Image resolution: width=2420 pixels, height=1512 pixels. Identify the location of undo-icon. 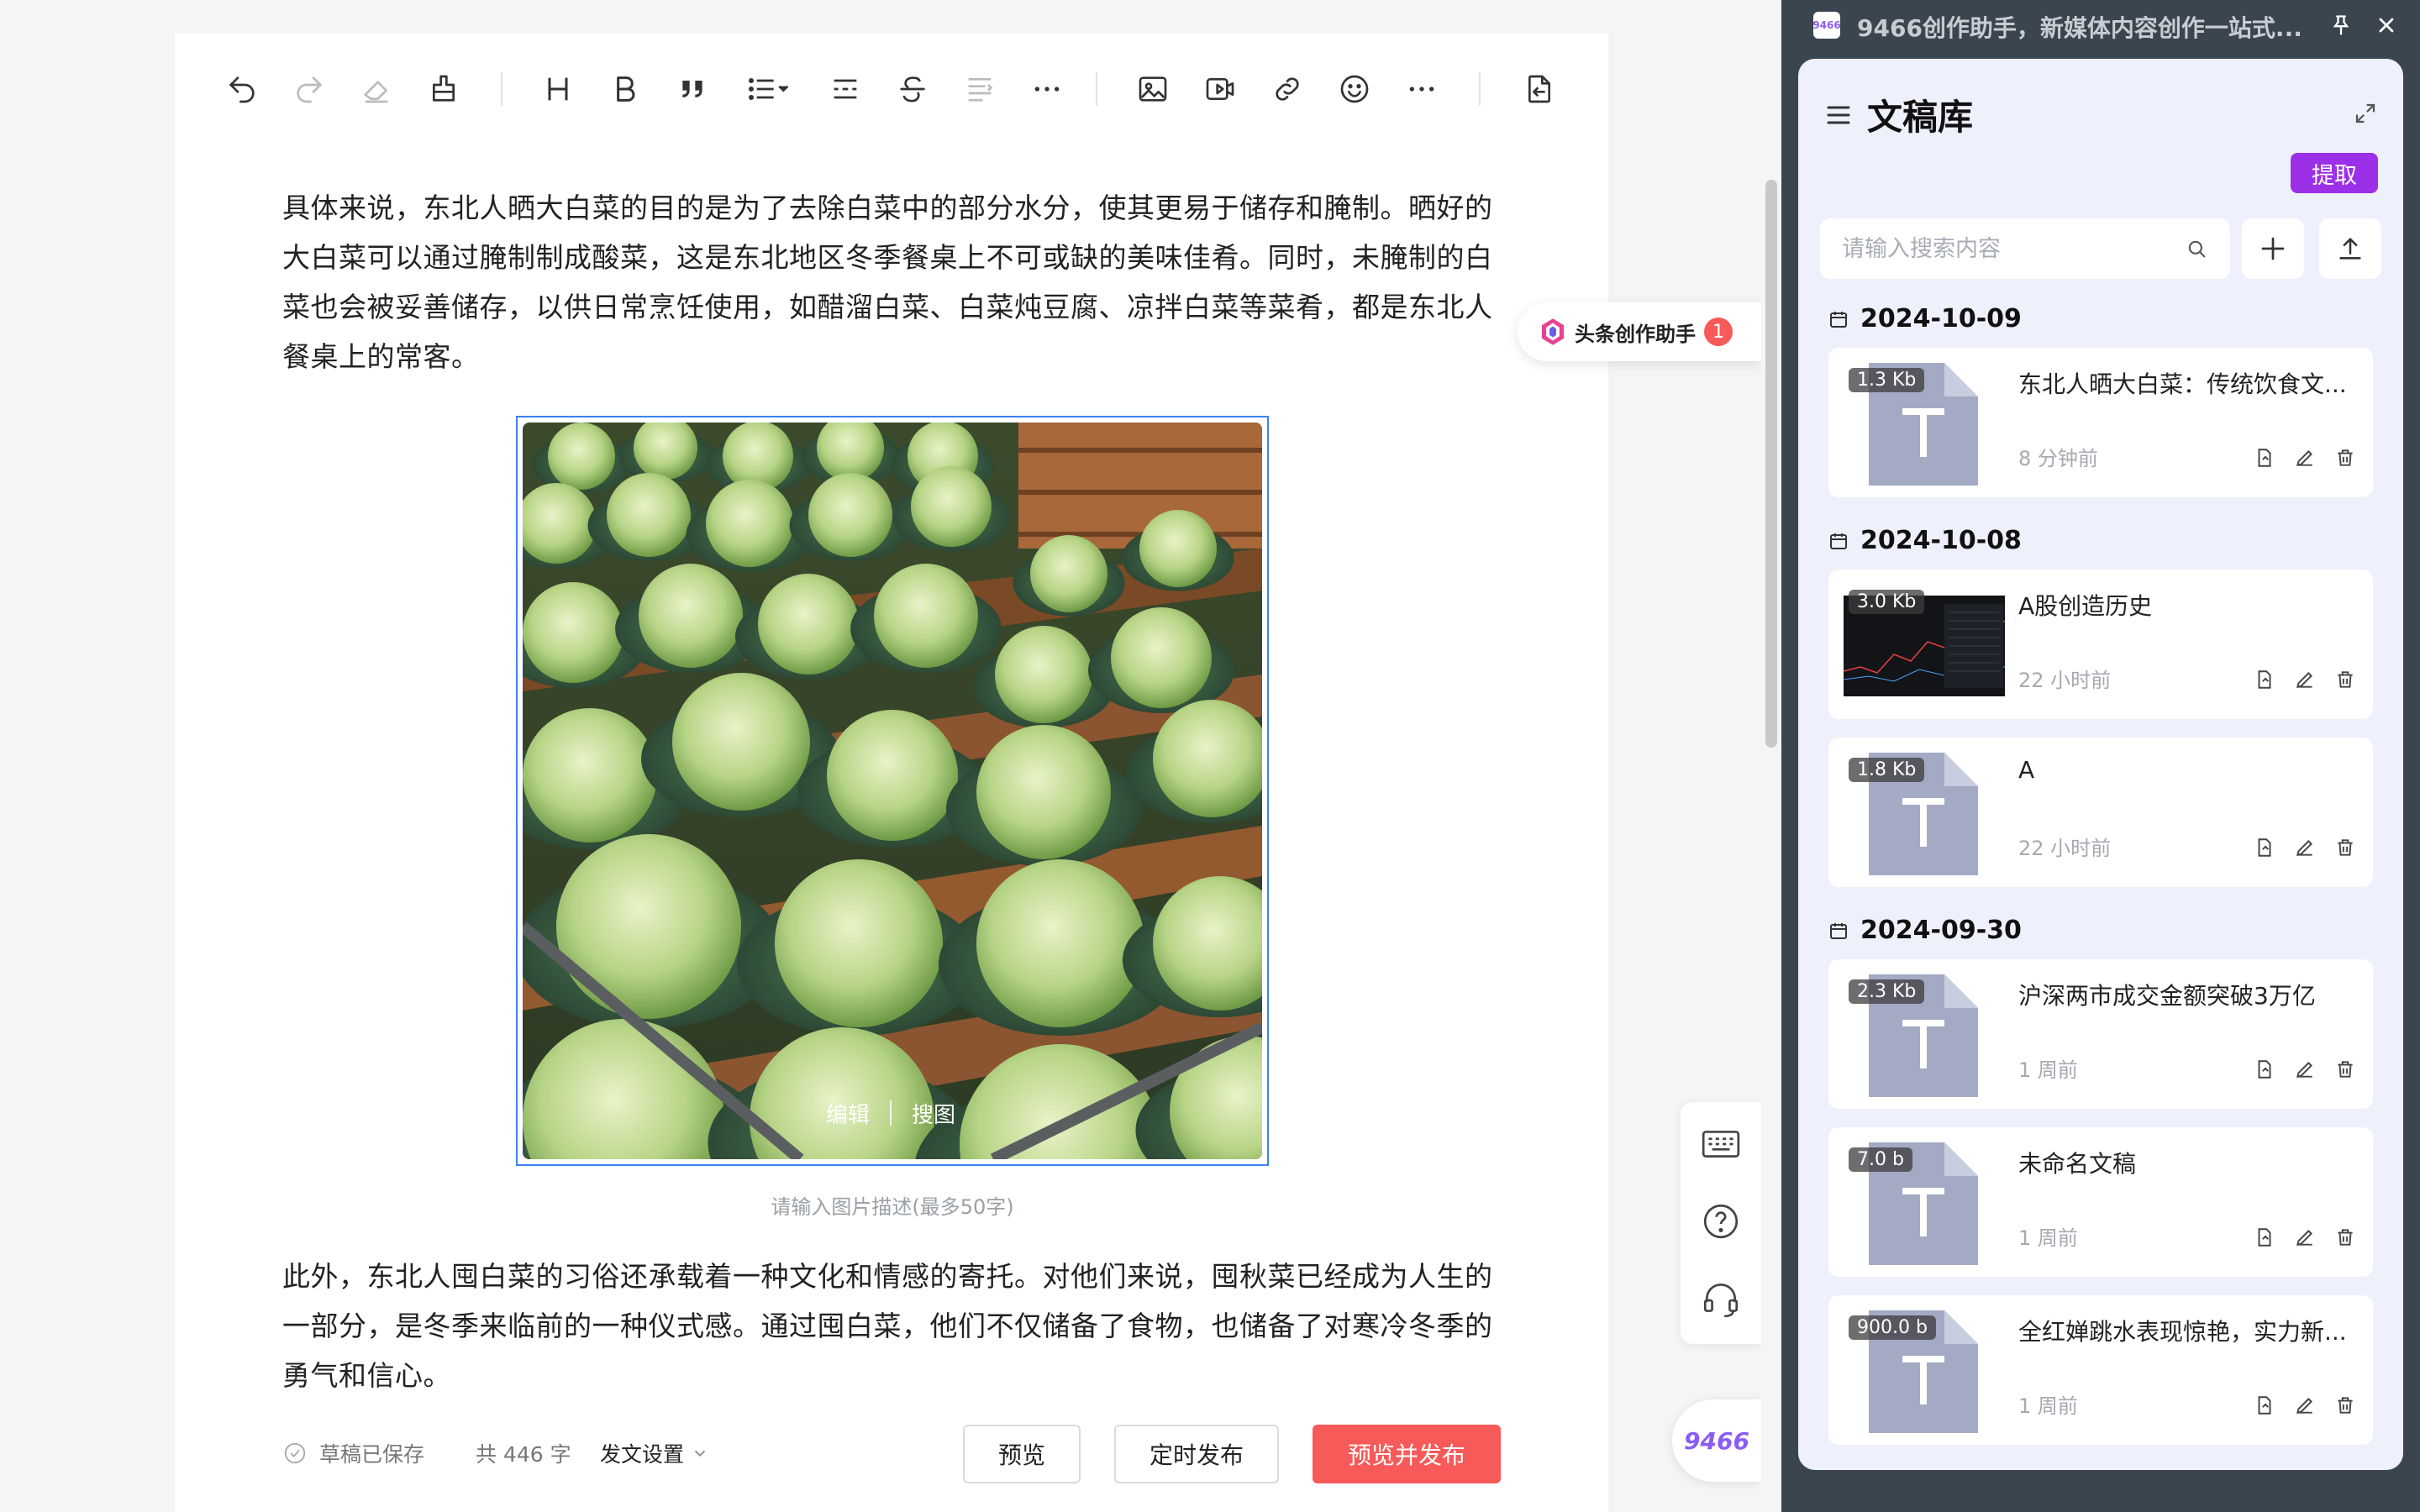
(242, 89).